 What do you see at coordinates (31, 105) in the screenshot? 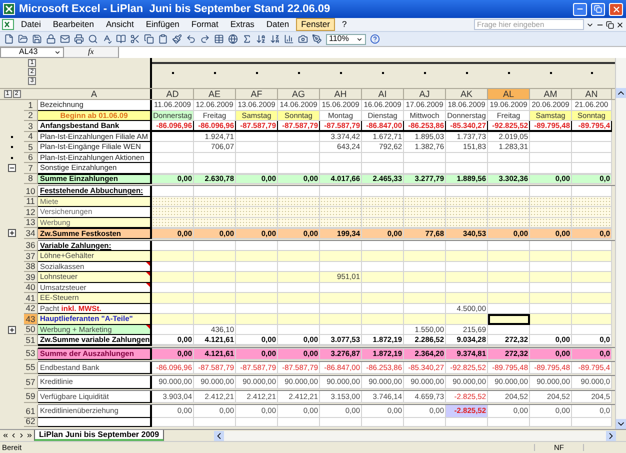
I see `row-header: 1` at bounding box center [31, 105].